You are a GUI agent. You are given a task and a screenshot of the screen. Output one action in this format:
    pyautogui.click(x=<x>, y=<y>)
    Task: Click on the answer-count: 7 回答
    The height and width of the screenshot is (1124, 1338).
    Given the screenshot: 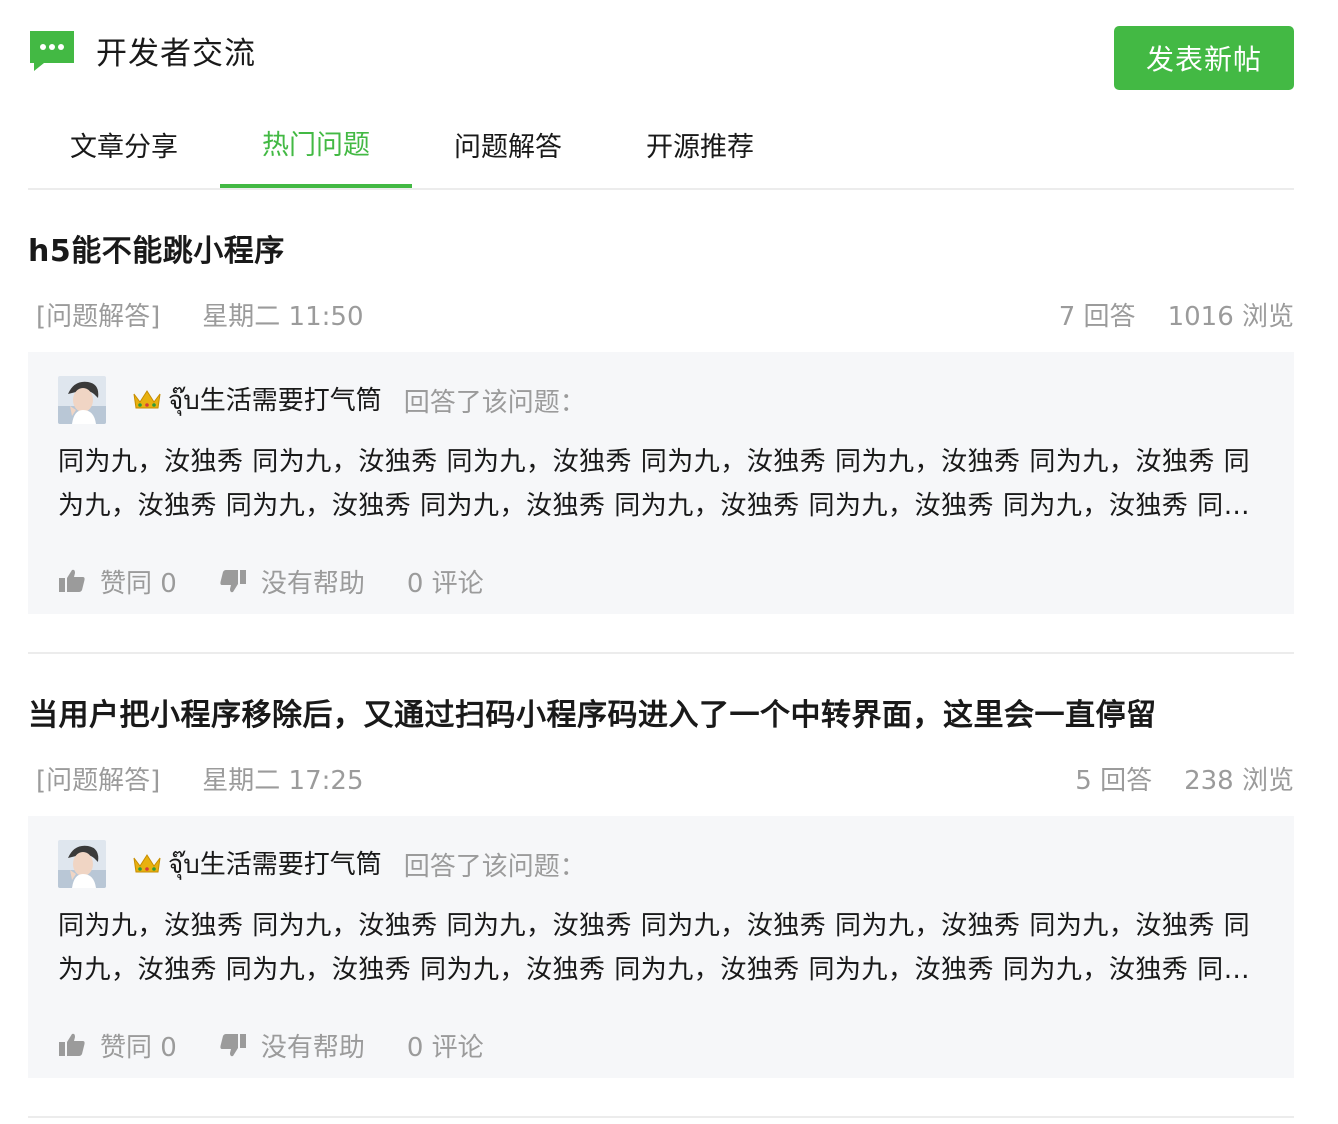 What is the action you would take?
    pyautogui.click(x=1097, y=317)
    